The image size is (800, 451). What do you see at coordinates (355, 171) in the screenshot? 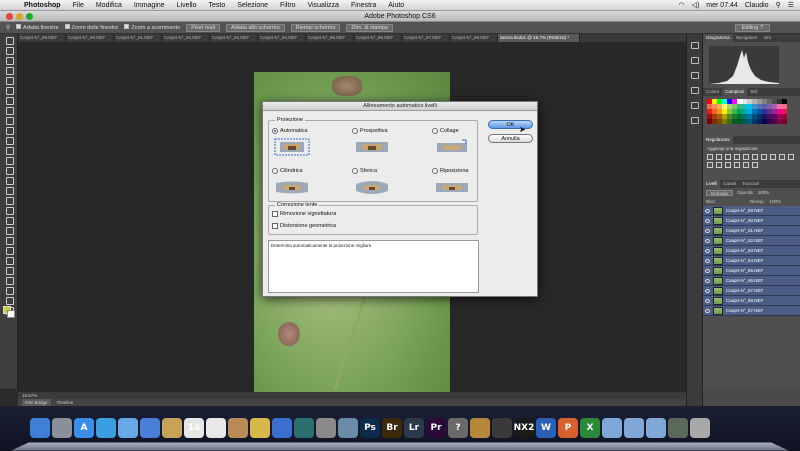
I see `radio-sferica` at bounding box center [355, 171].